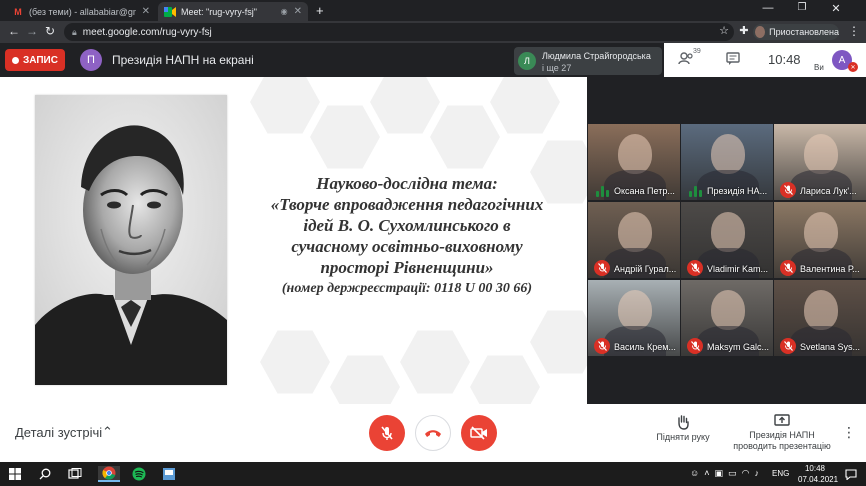  What do you see at coordinates (732, 473) in the screenshot?
I see `battery-icon: ▭` at bounding box center [732, 473].